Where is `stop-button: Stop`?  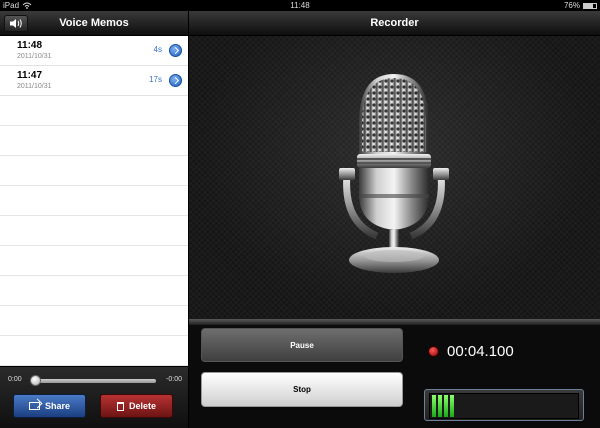 stop-button: Stop is located at coordinates (302, 389).